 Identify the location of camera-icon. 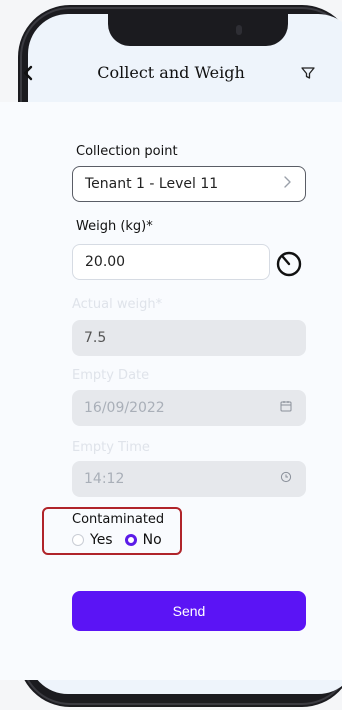
(239, 30).